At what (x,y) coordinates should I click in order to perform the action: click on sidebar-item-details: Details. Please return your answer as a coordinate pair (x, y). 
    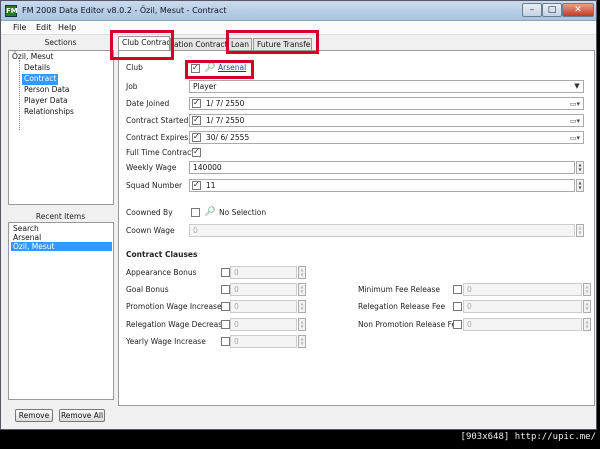
    Looking at the image, I should click on (37, 68).